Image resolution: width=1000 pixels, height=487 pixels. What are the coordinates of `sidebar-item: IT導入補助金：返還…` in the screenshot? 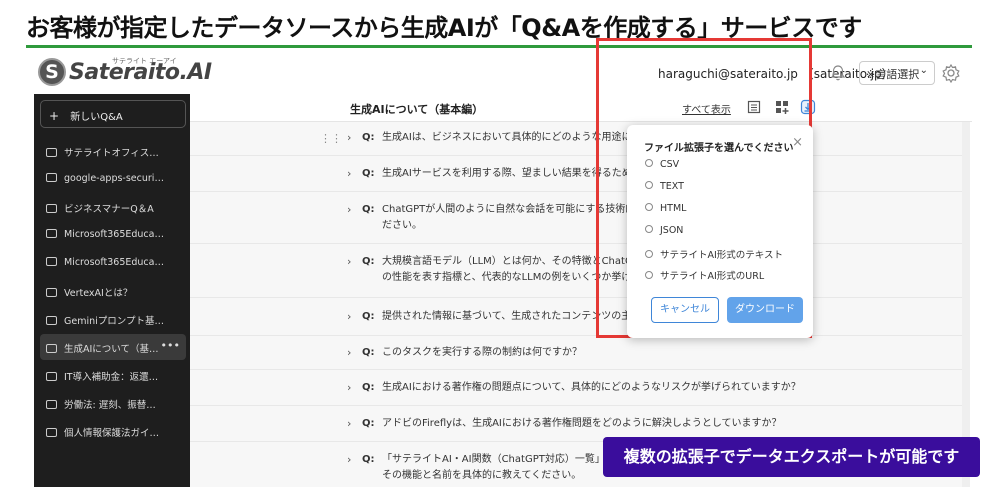 It's located at (113, 375).